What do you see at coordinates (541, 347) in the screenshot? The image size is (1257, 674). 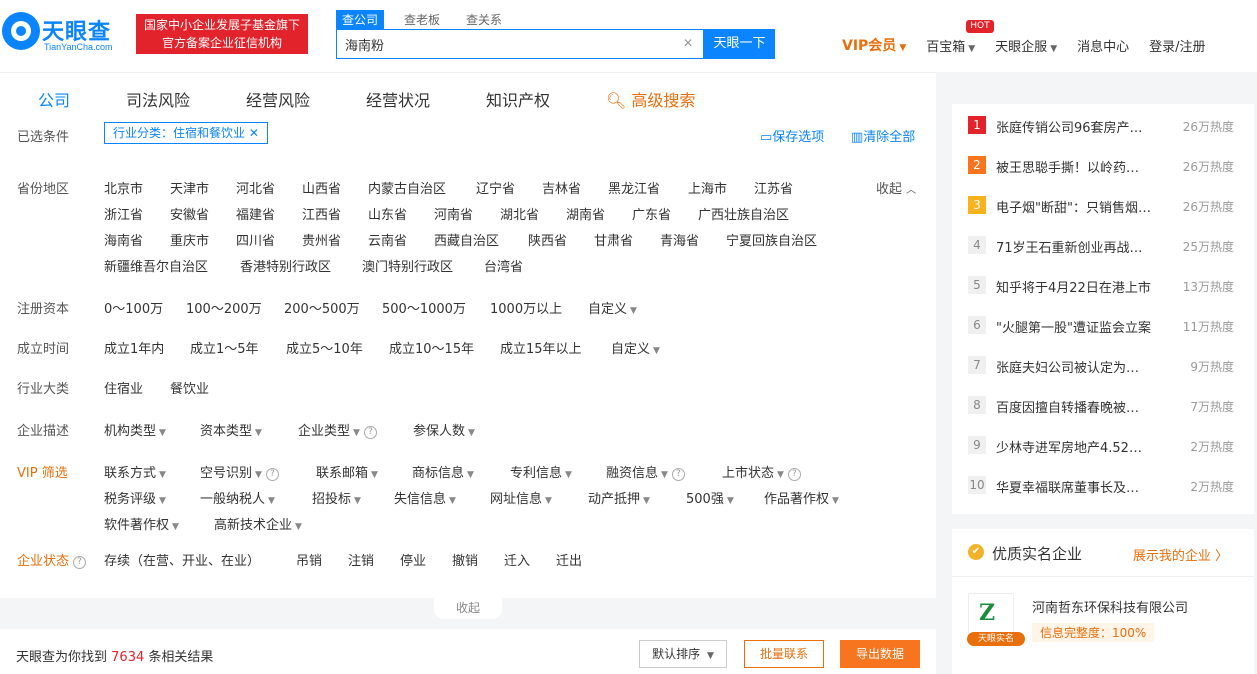 I see `founded-option: 成立15年以上` at bounding box center [541, 347].